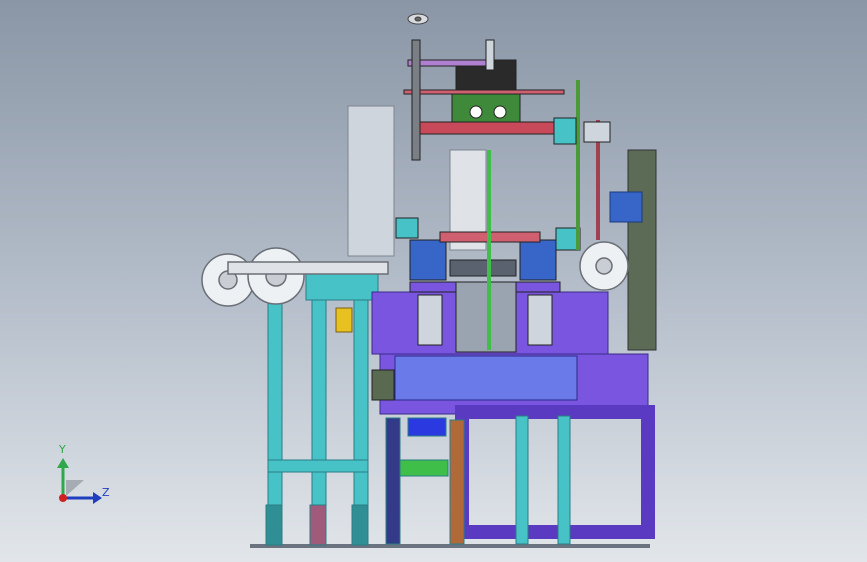 The width and height of the screenshot is (867, 562). Describe the element at coordinates (642, 250) in the screenshot. I see `right-post` at that location.